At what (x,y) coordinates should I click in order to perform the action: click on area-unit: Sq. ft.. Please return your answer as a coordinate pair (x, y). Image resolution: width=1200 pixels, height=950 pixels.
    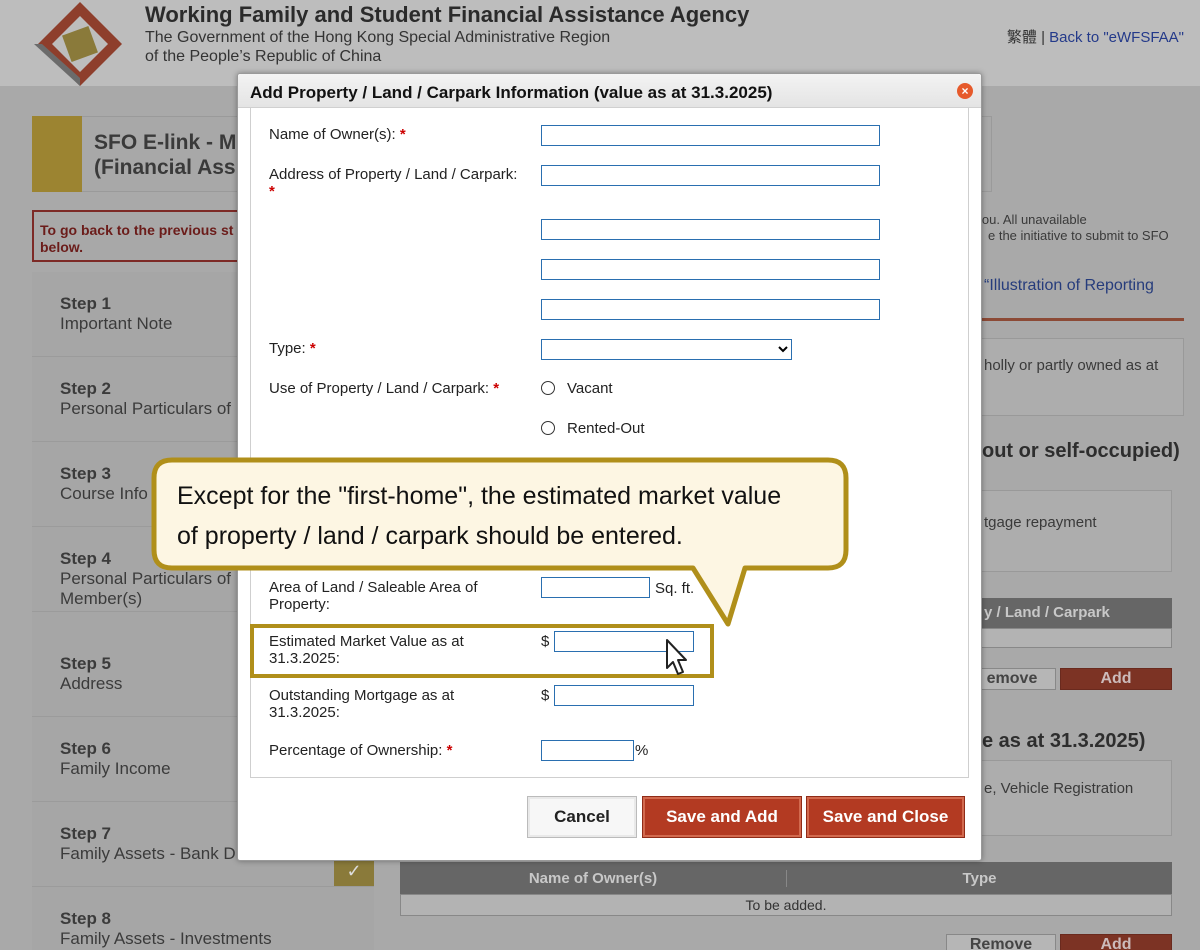
    Looking at the image, I should click on (675, 588).